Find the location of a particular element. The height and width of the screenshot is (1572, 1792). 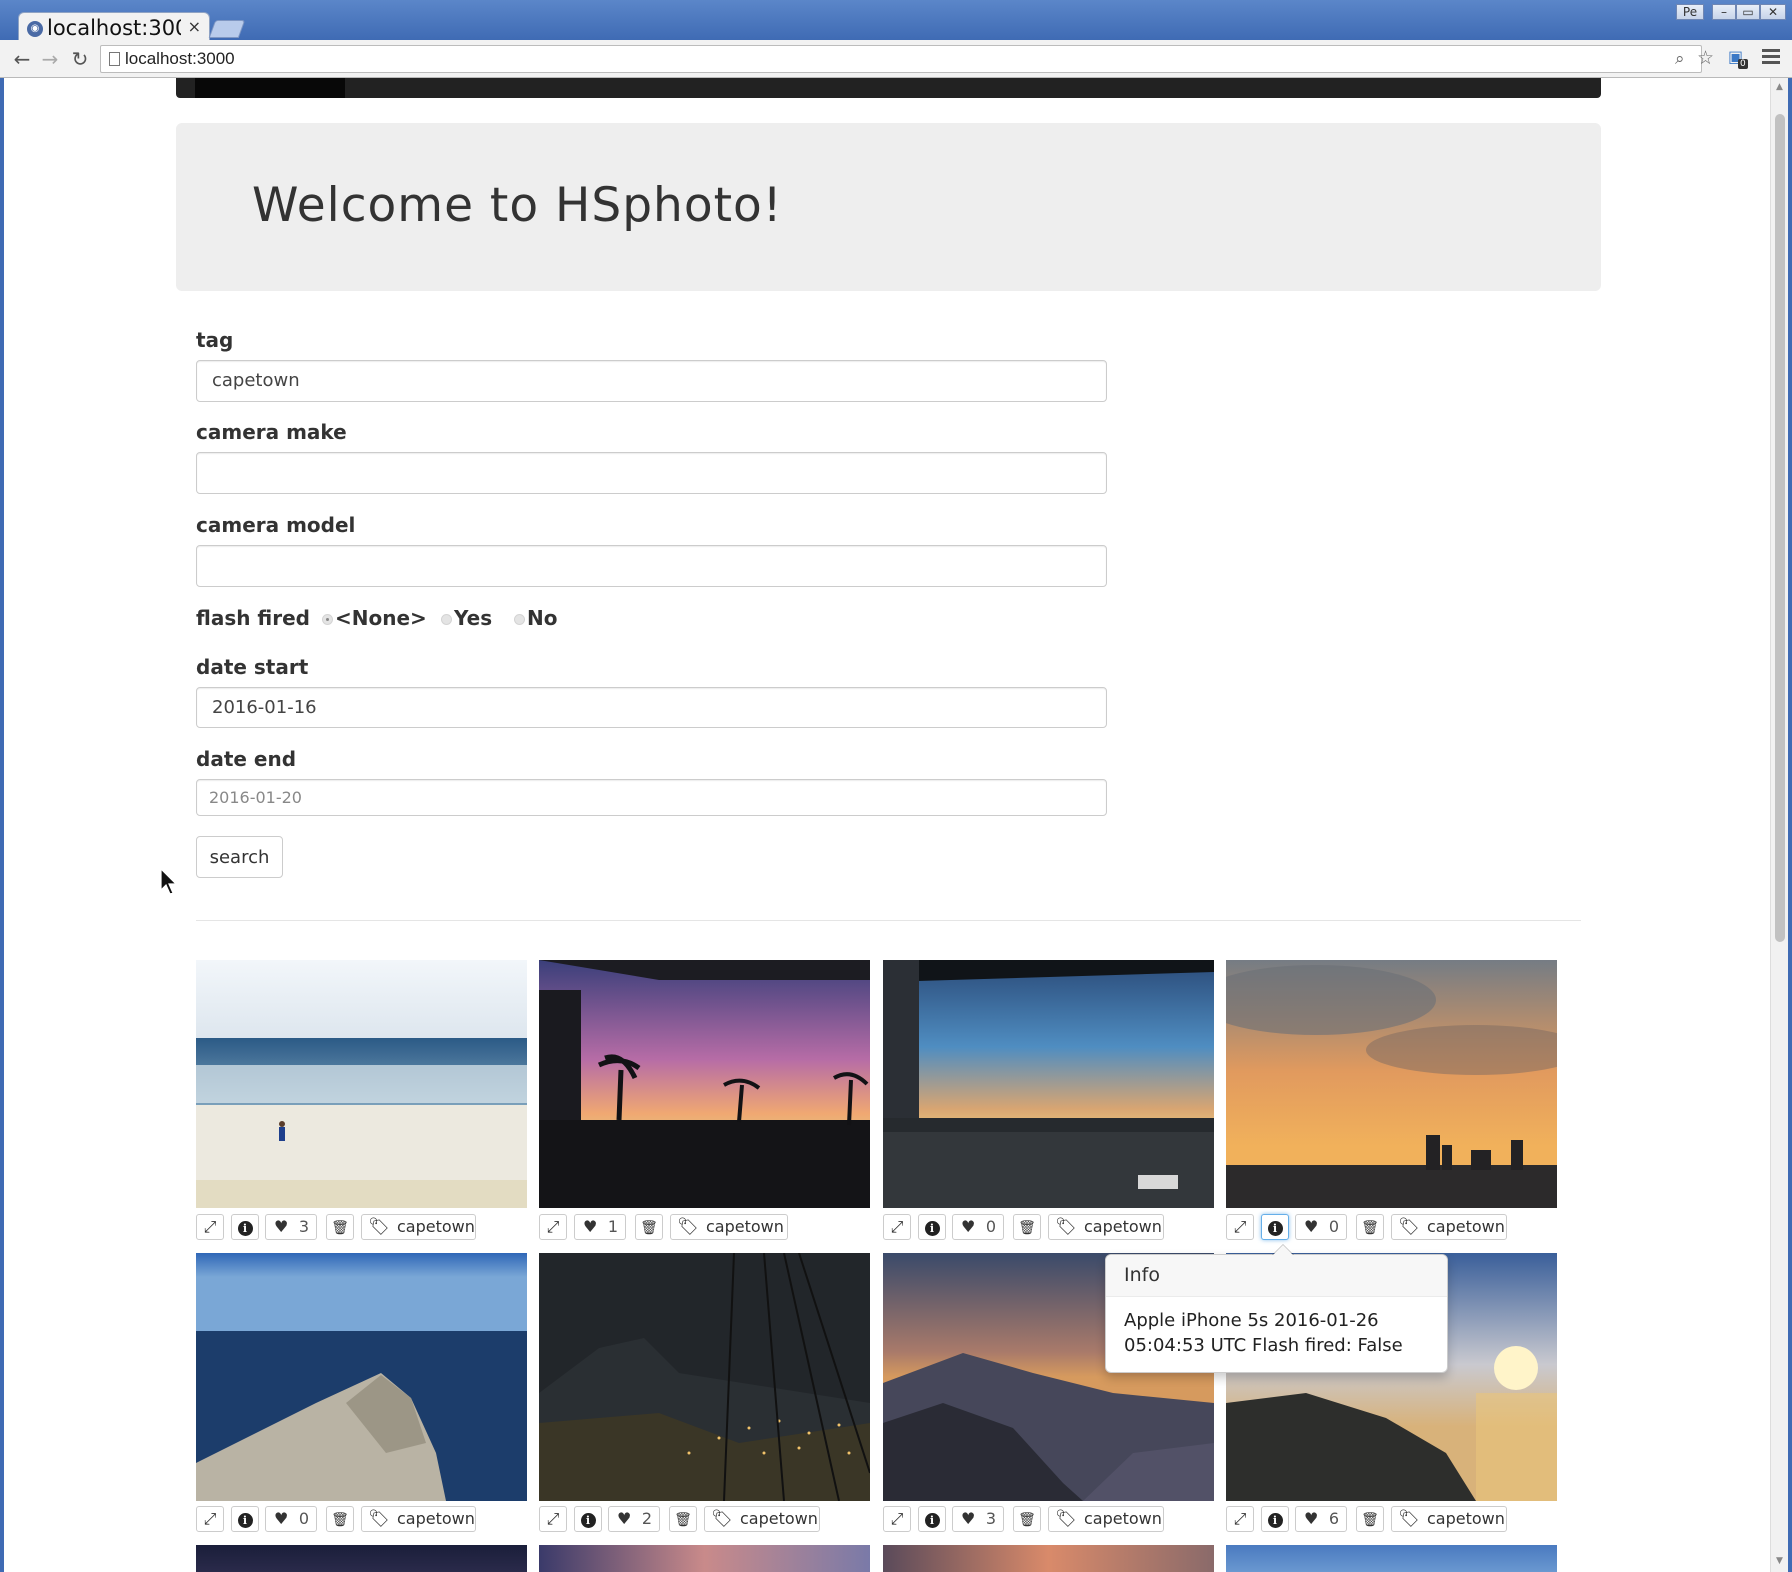

camera-make-input is located at coordinates (651, 473).